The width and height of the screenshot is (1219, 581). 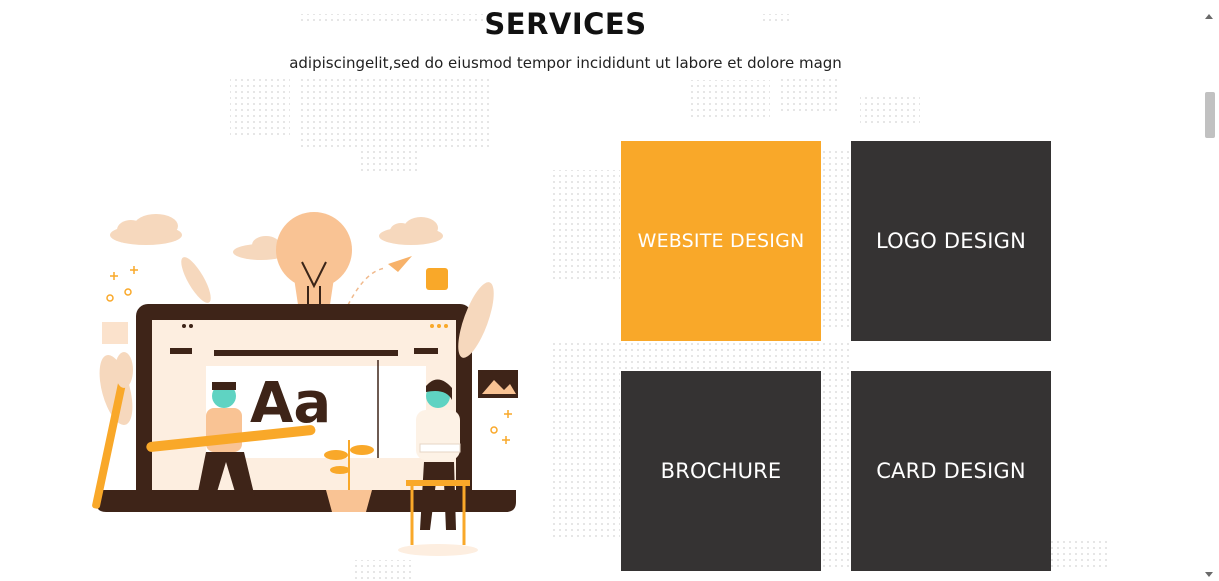 What do you see at coordinates (1209, 16) in the screenshot?
I see `triangle-up-icon` at bounding box center [1209, 16].